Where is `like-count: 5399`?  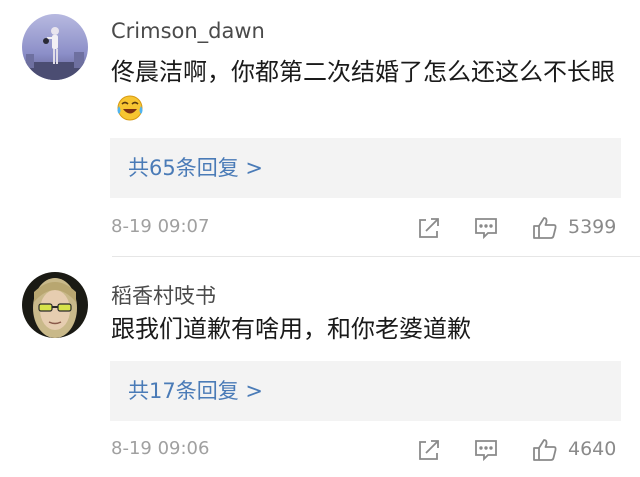
like-count: 5399 is located at coordinates (592, 227).